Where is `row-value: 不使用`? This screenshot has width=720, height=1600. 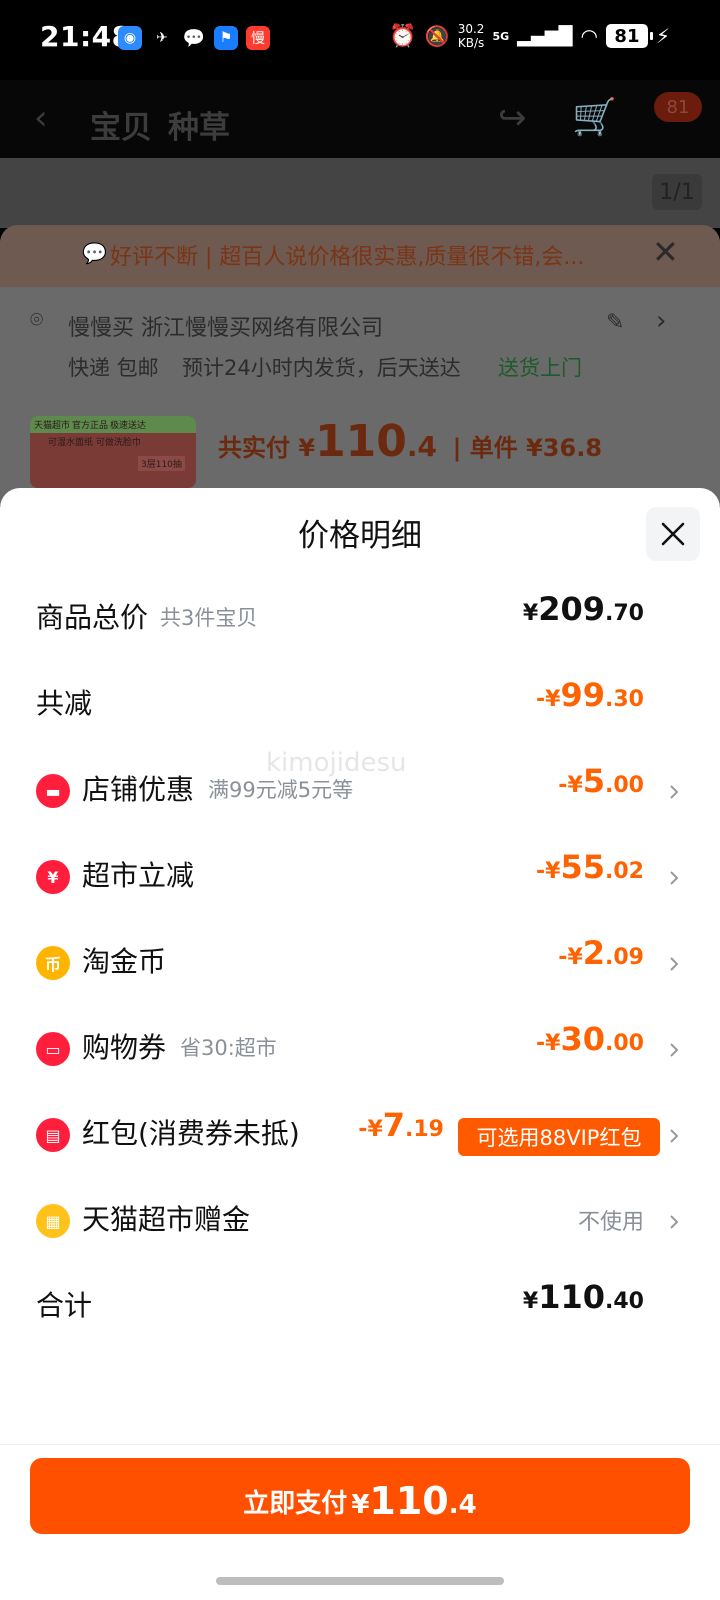
row-value: 不使用 is located at coordinates (610, 1222).